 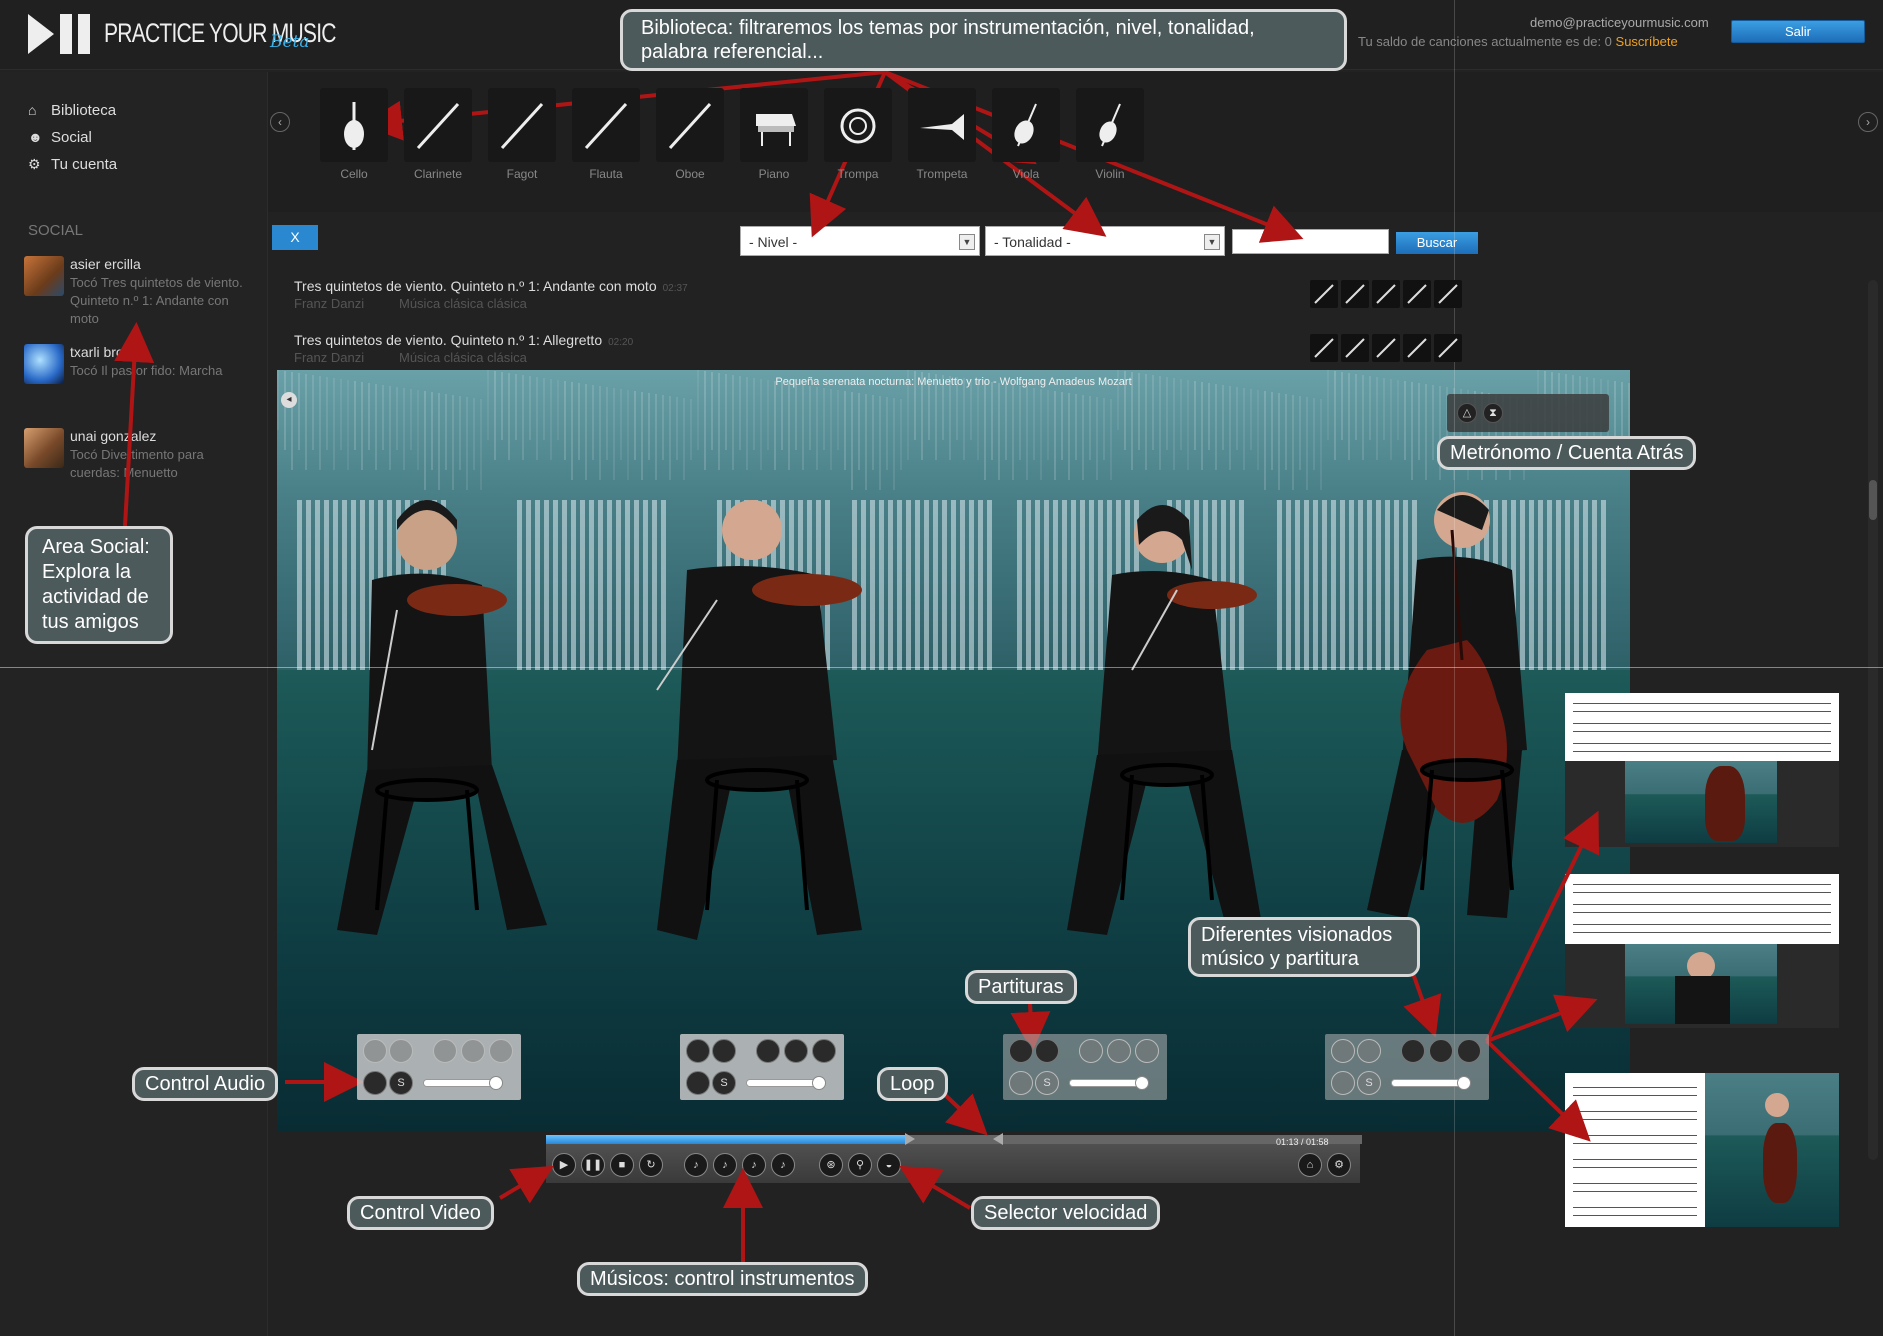 What do you see at coordinates (889, 1165) in the screenshot?
I see `speed-slow-icon: ◒` at bounding box center [889, 1165].